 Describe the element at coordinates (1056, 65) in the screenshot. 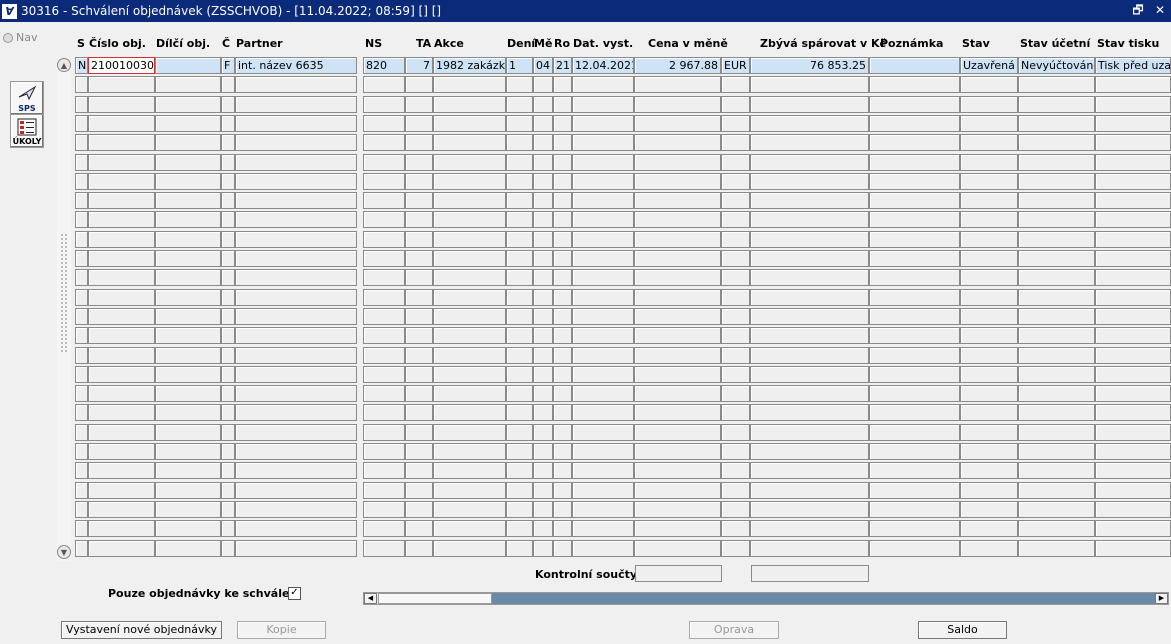

I see `cell-stavu: Nevyúčtováno` at that location.